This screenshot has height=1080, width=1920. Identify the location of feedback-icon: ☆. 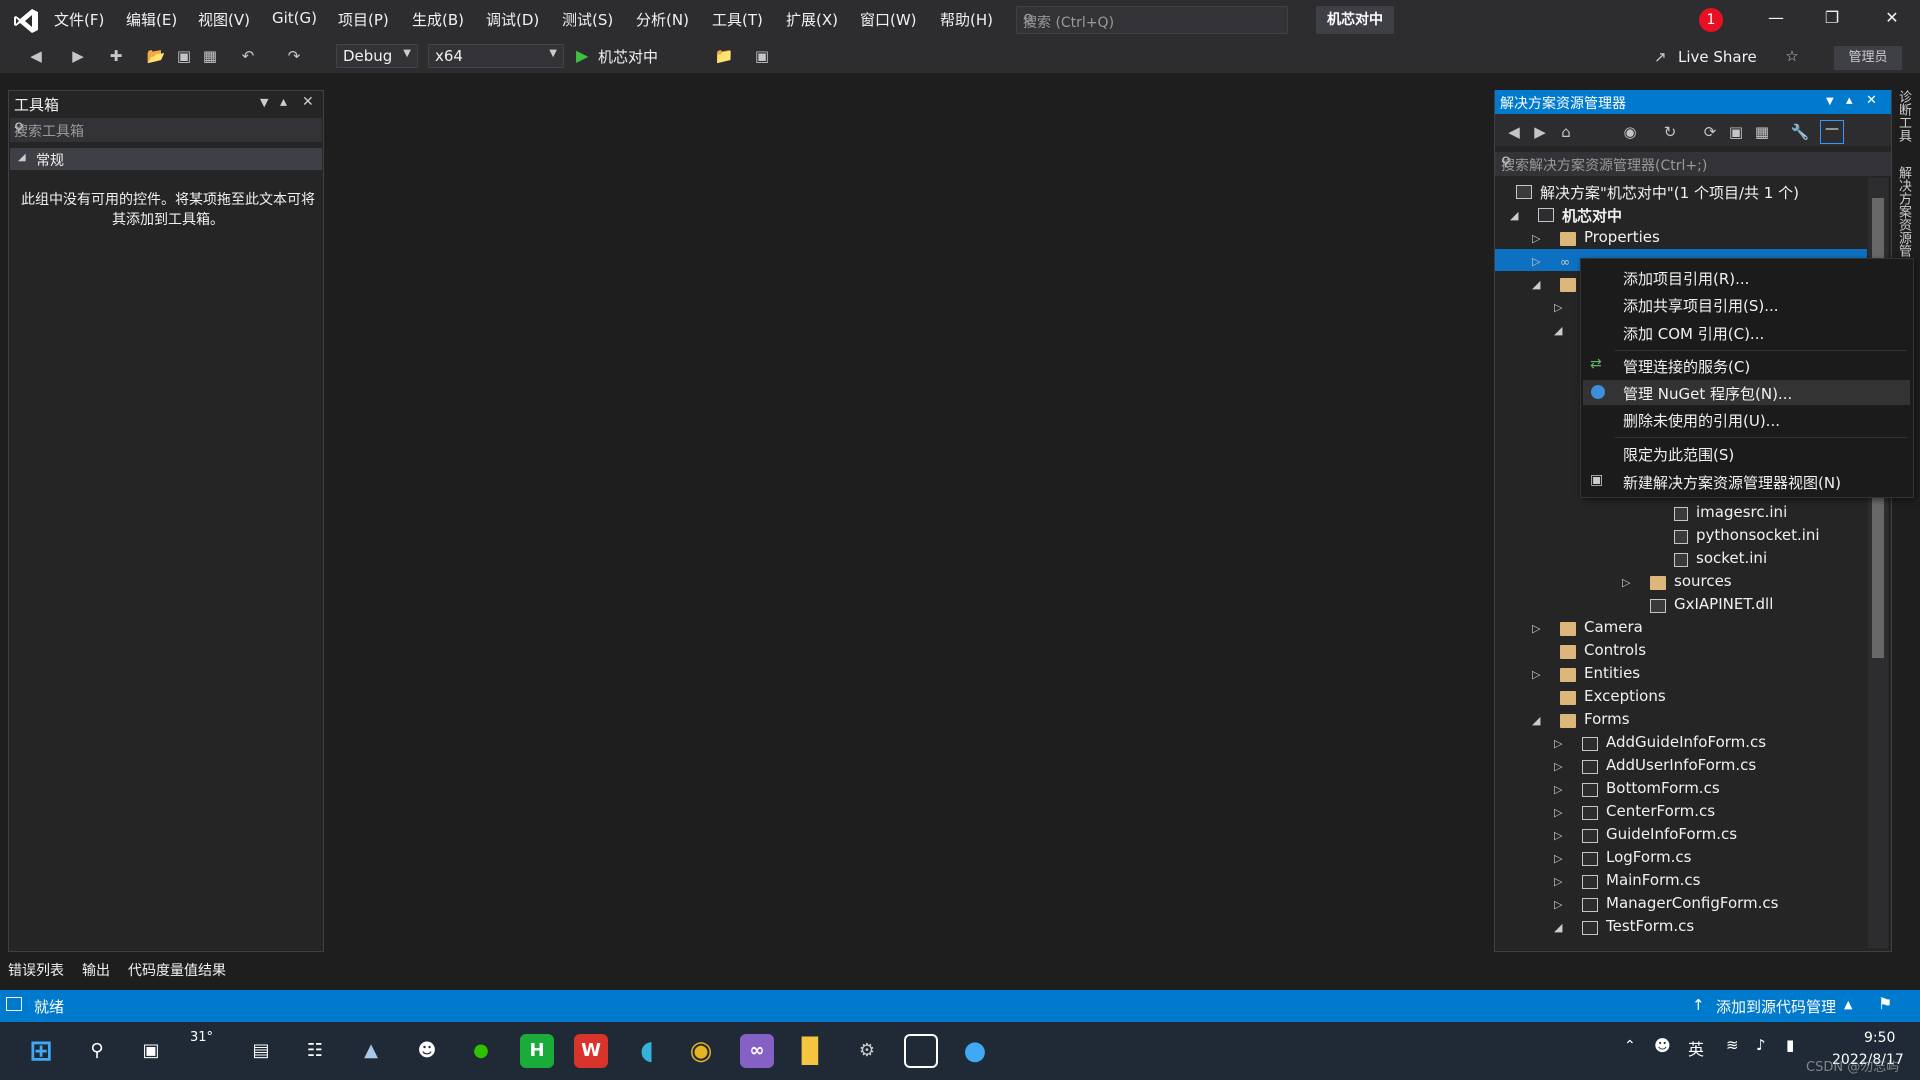
(1792, 56).